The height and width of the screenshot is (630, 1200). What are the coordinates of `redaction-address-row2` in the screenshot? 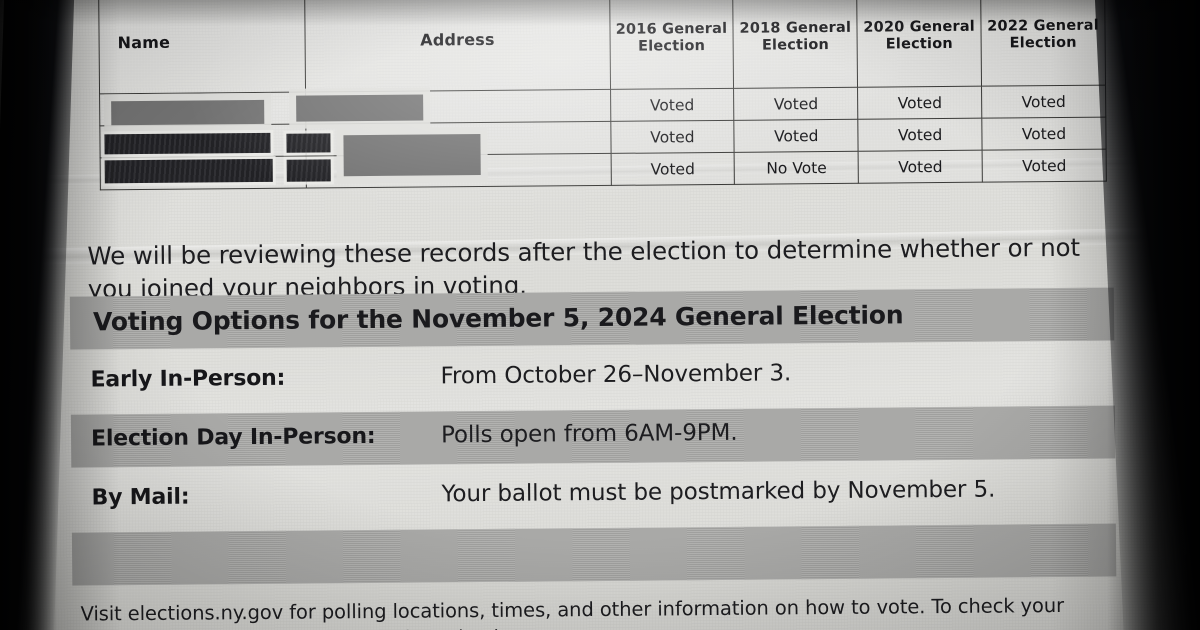 It's located at (412, 155).